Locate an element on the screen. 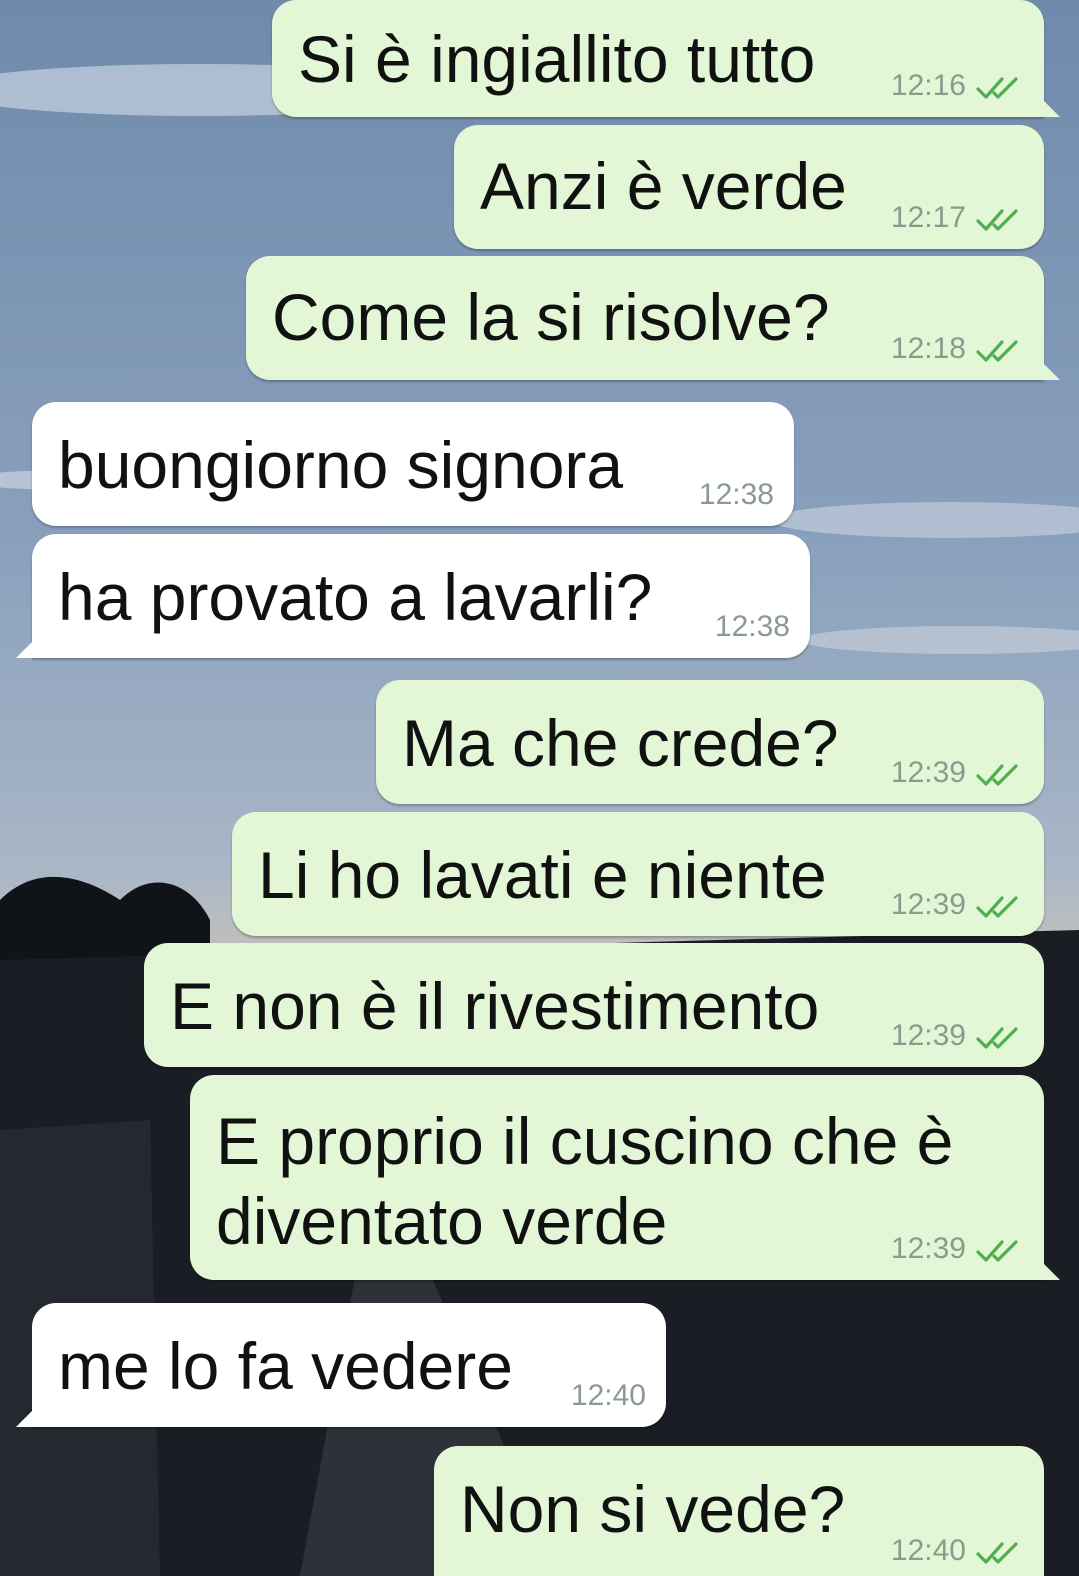 The width and height of the screenshot is (1079, 1576). message-text: Si è ingiallito tutto is located at coordinates (557, 59).